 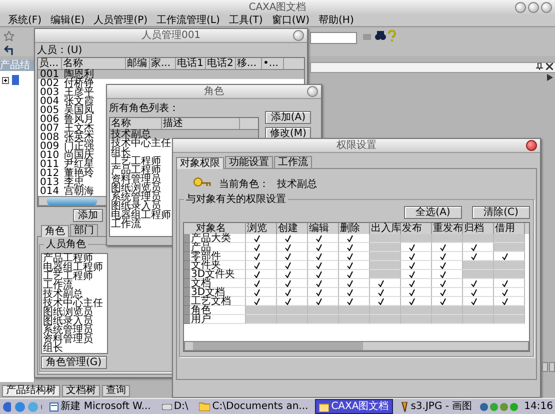 What do you see at coordinates (171, 36) in the screenshot?
I see `window-title: 人员管理001` at bounding box center [171, 36].